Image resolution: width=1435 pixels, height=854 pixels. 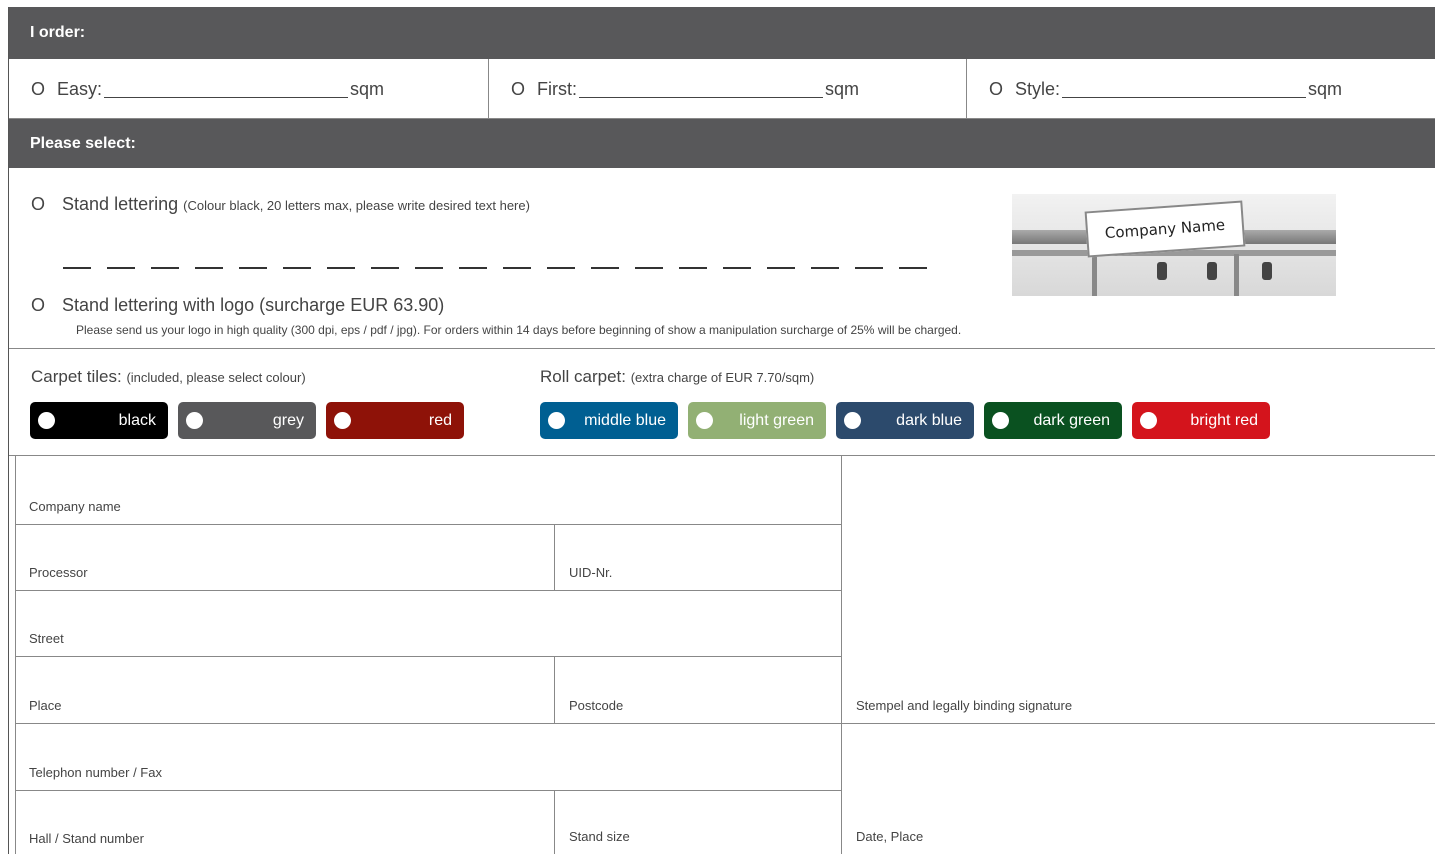 I want to click on swatch-label: dark green, so click(x=1072, y=420).